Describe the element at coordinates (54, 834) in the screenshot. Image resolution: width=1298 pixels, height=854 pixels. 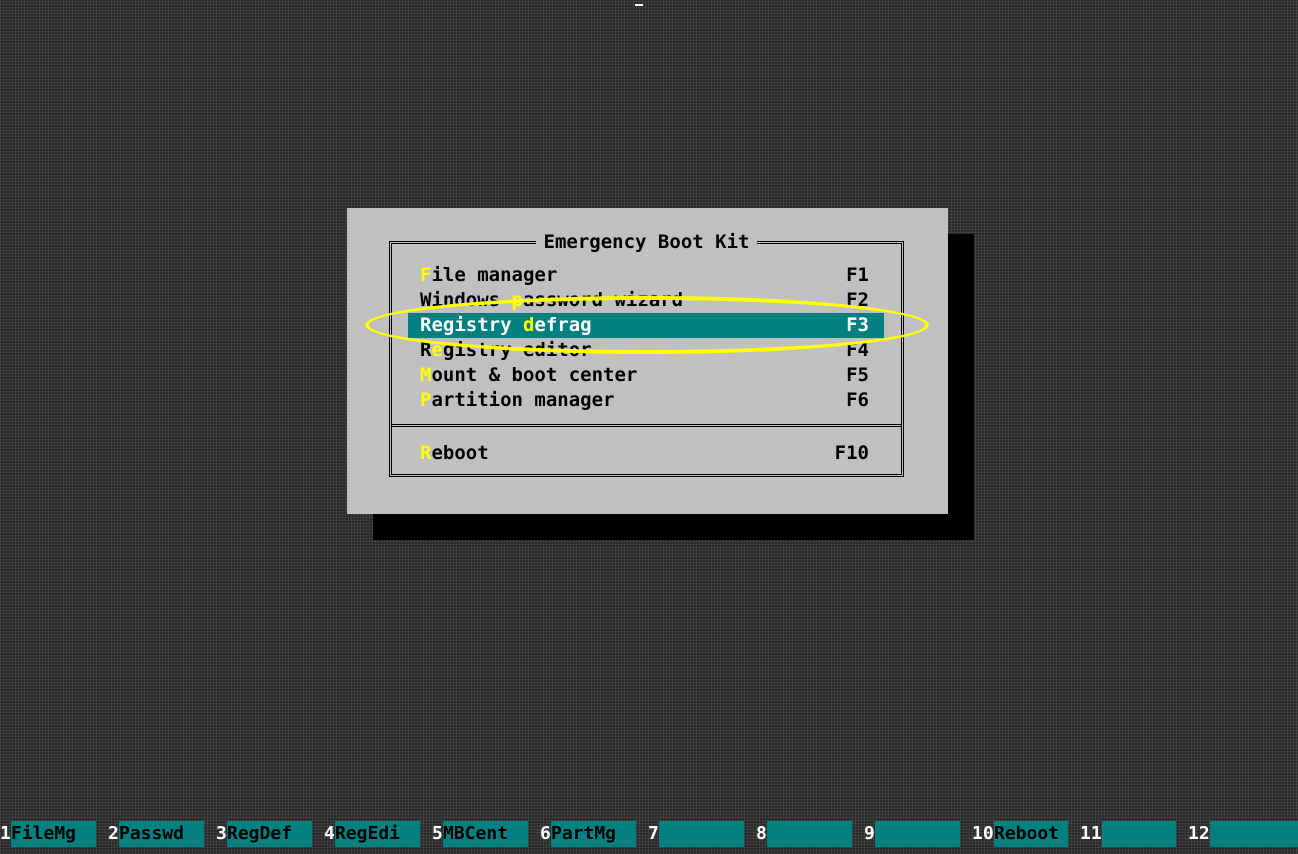
I see `fkey-1-filemg: 1 FileMg` at that location.